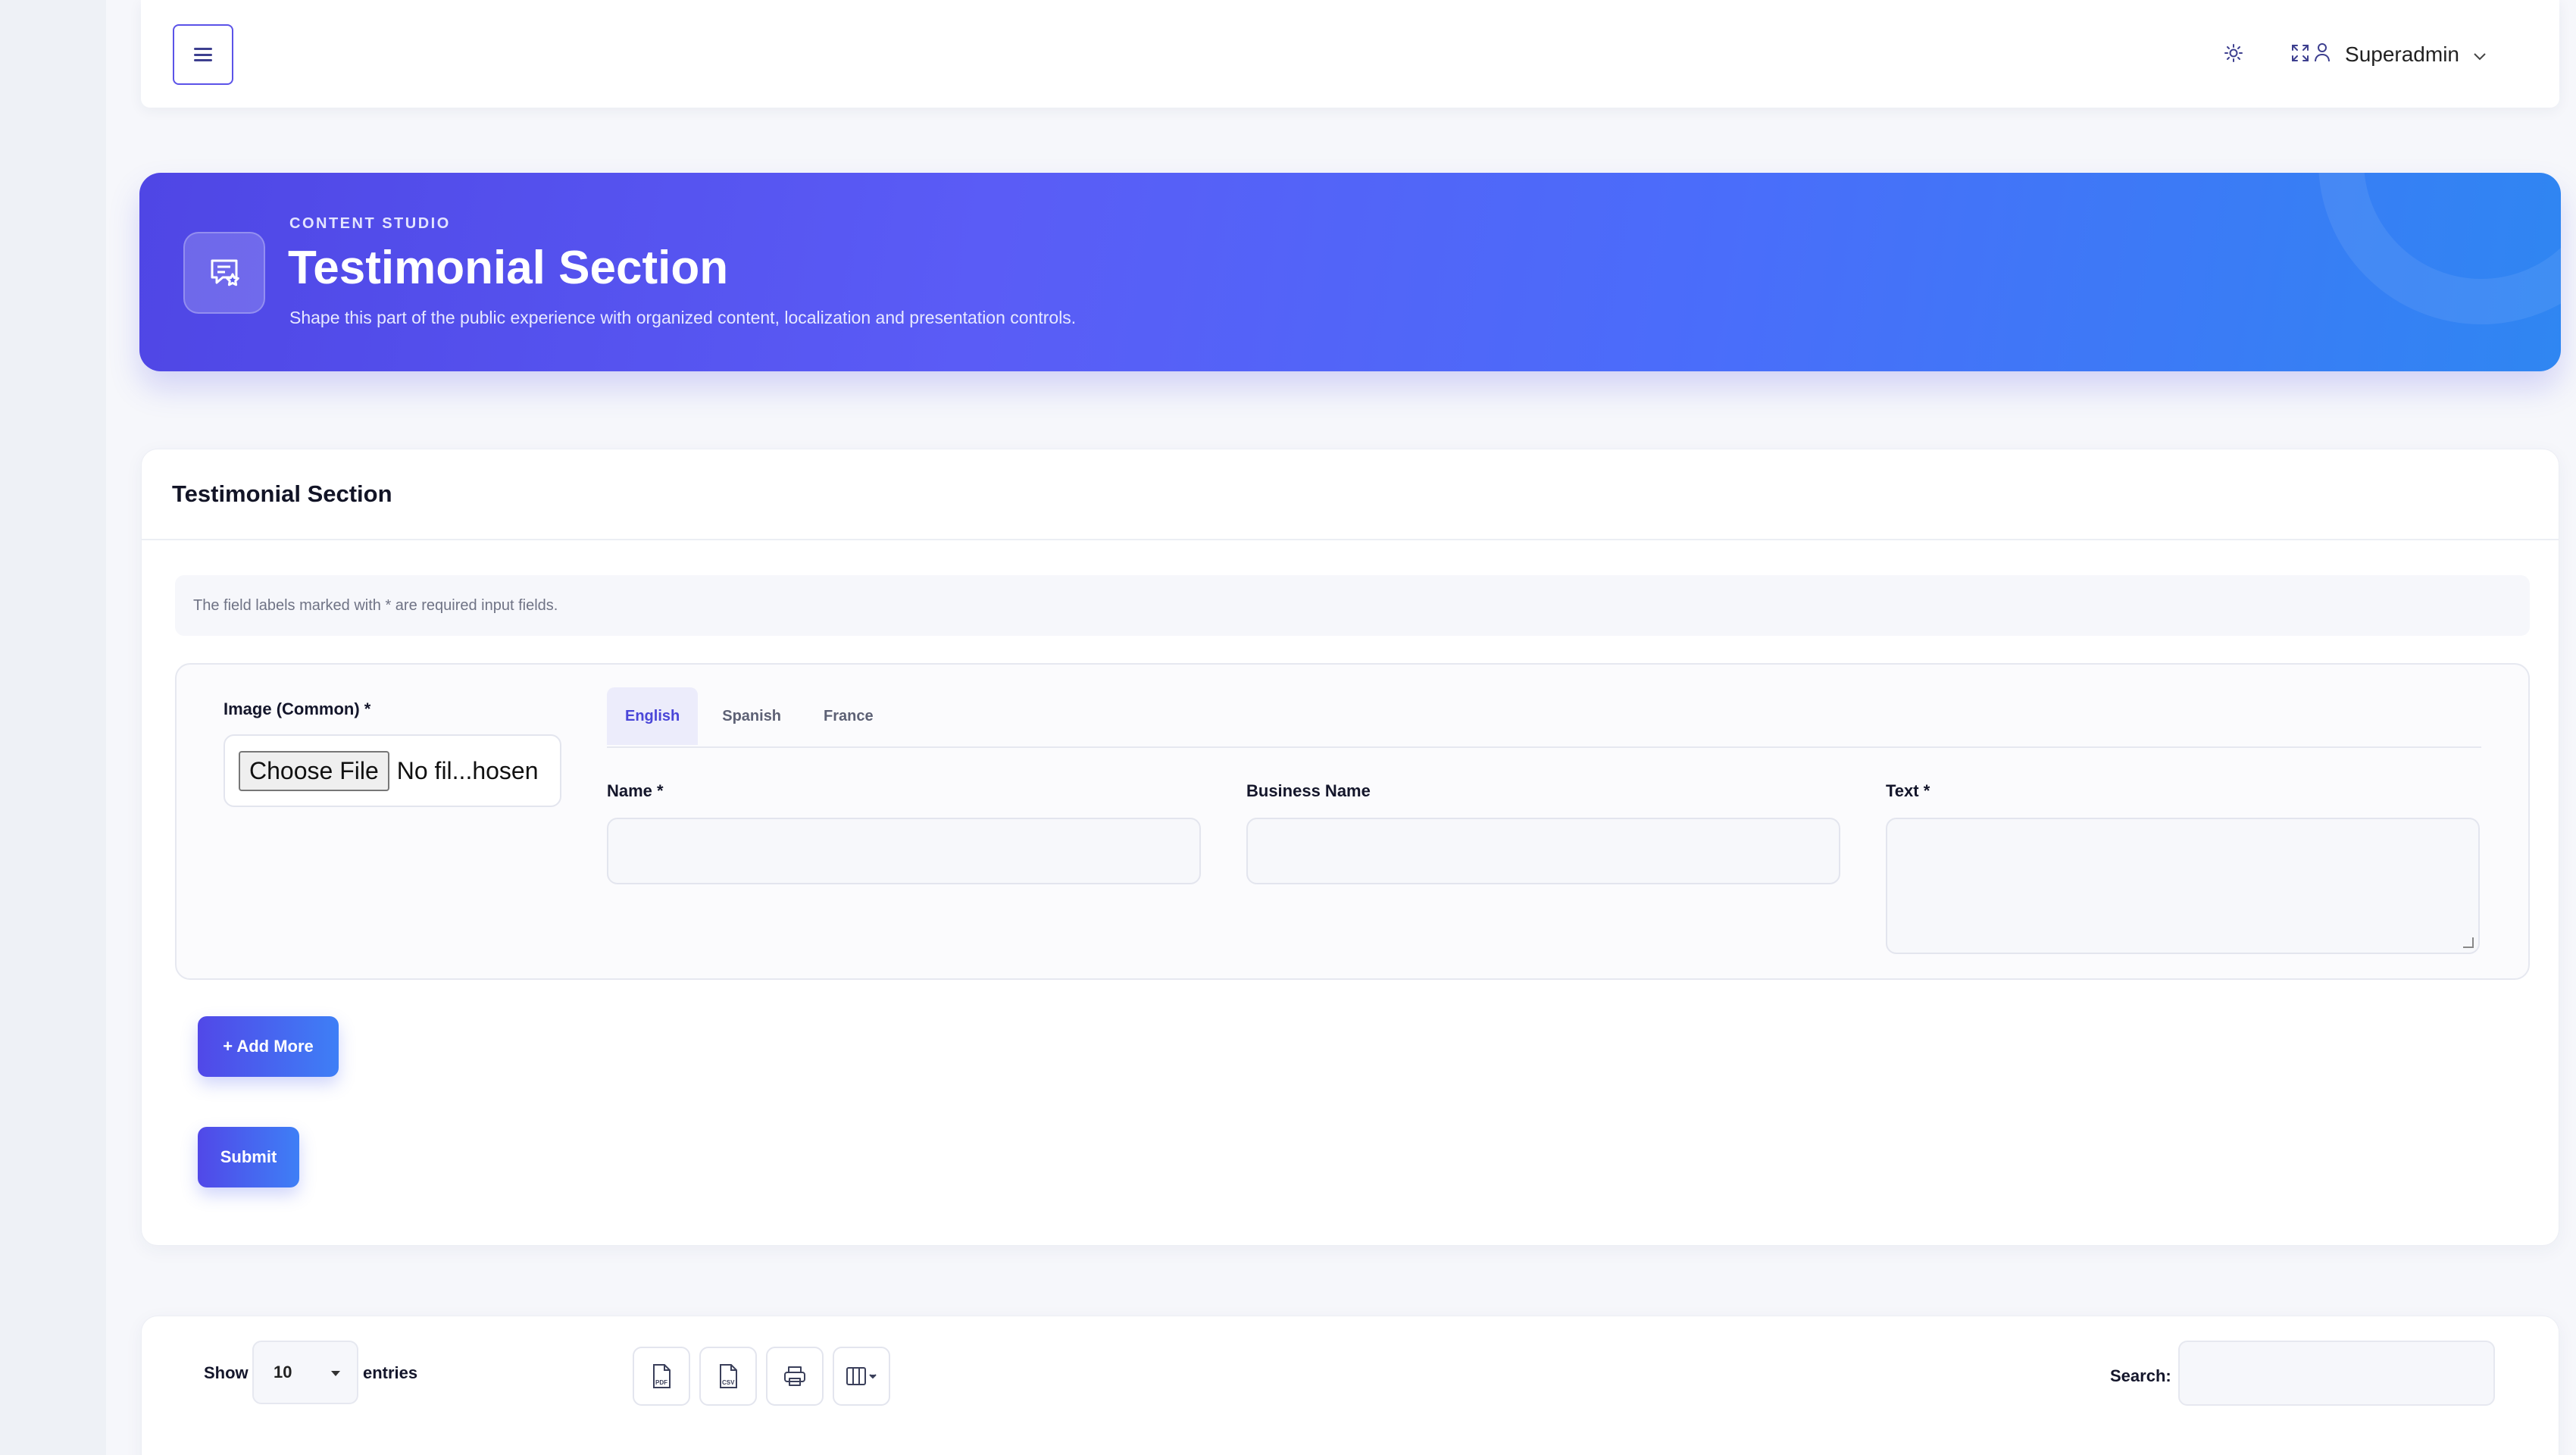  What do you see at coordinates (653, 716) in the screenshot?
I see `tab-english: English` at bounding box center [653, 716].